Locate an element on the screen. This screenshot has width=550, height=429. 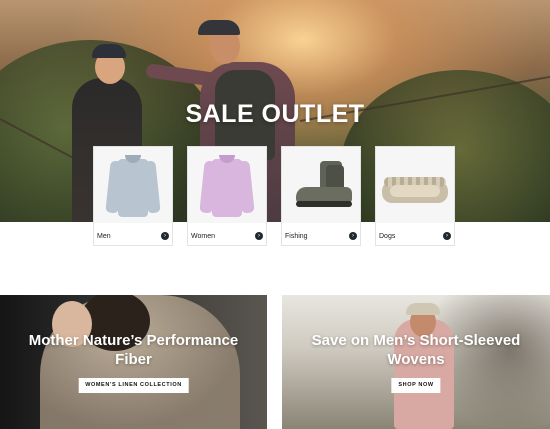
category-label-men: Men is located at coordinates (104, 236).